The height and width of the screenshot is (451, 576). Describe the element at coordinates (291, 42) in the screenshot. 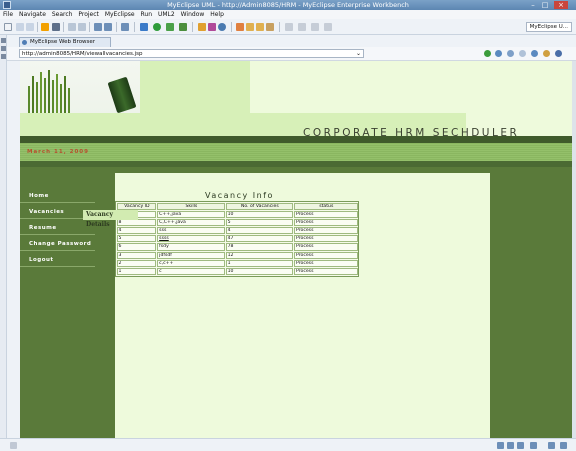

I see `editor-tab-row: MyEclipse Web Browser` at that location.